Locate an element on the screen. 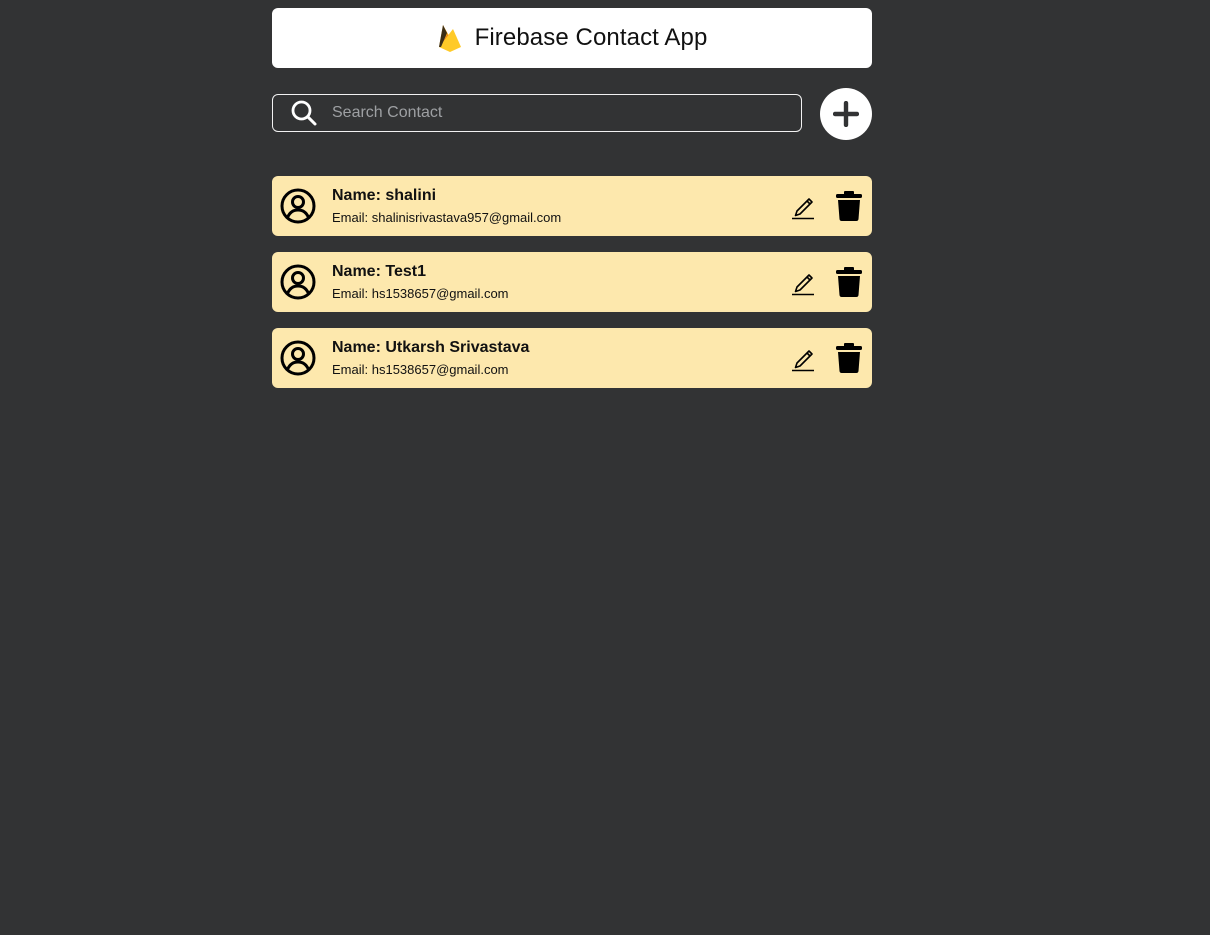  app-header: Firebase Contact App is located at coordinates (572, 38).